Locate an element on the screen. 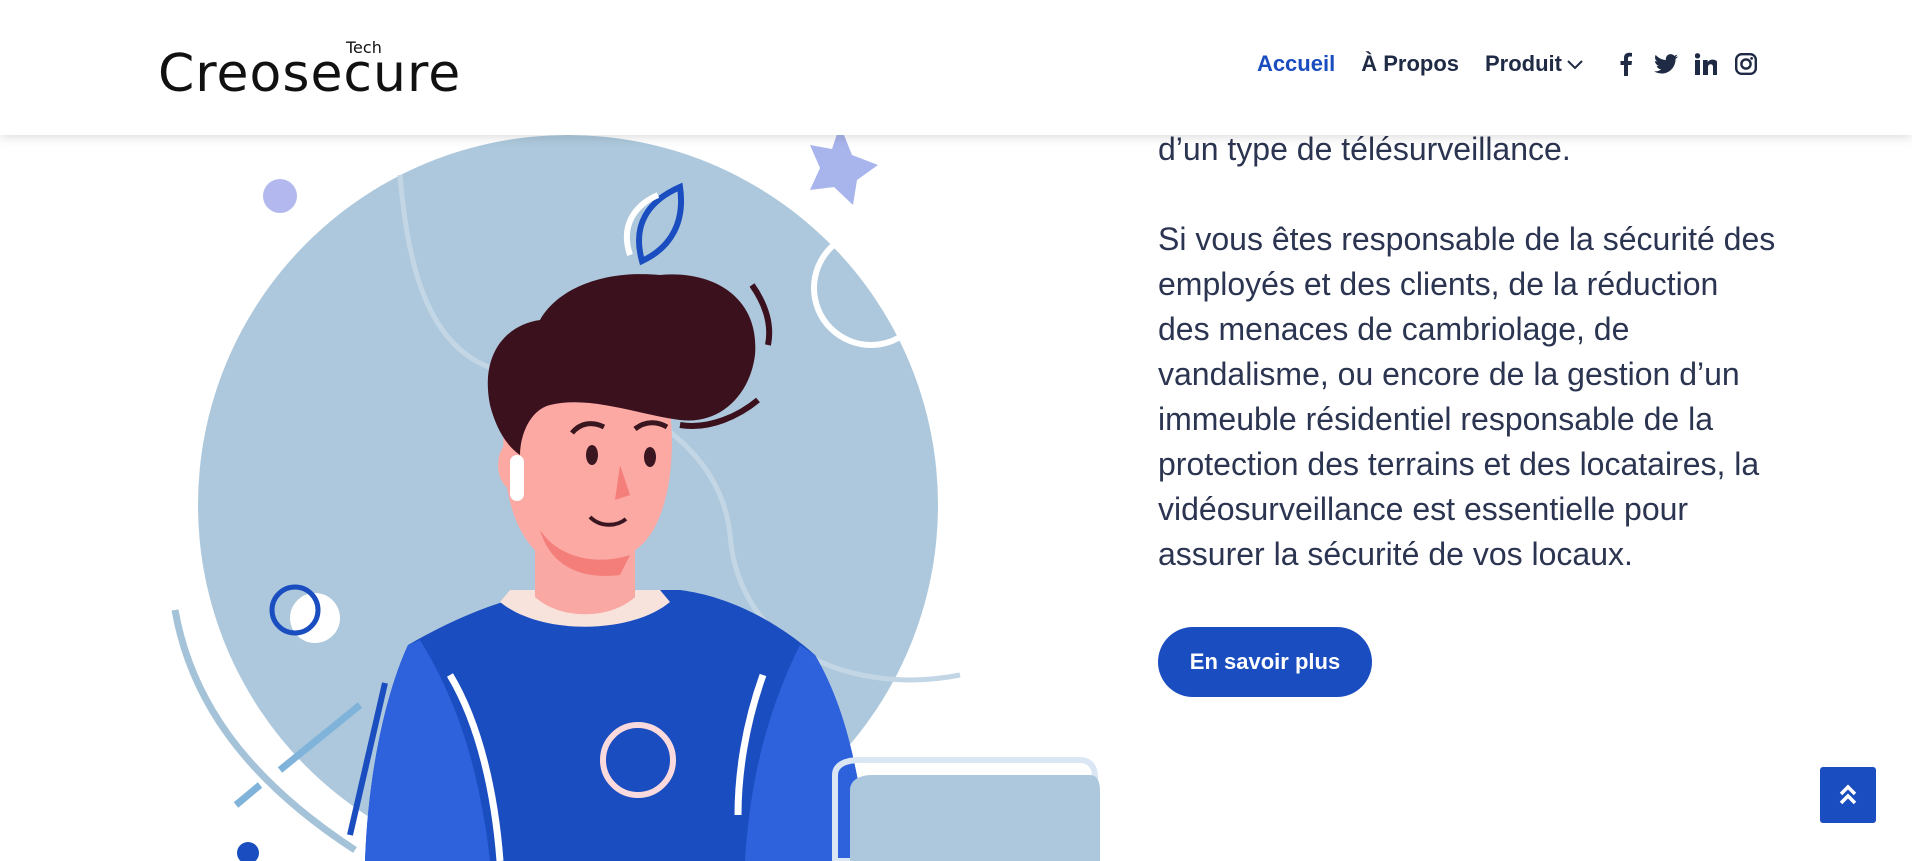 This screenshot has width=1912, height=861. dot-decoration is located at coordinates (280, 196).